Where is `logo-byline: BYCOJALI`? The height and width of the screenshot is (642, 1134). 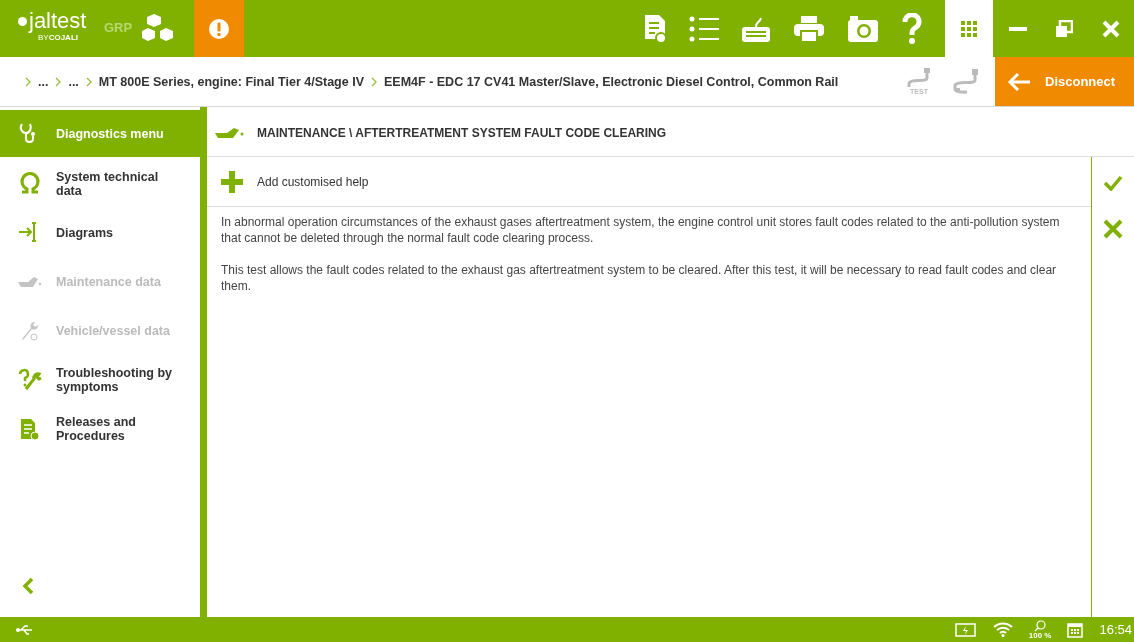
logo-byline: BYCOJALI is located at coordinates (58, 37).